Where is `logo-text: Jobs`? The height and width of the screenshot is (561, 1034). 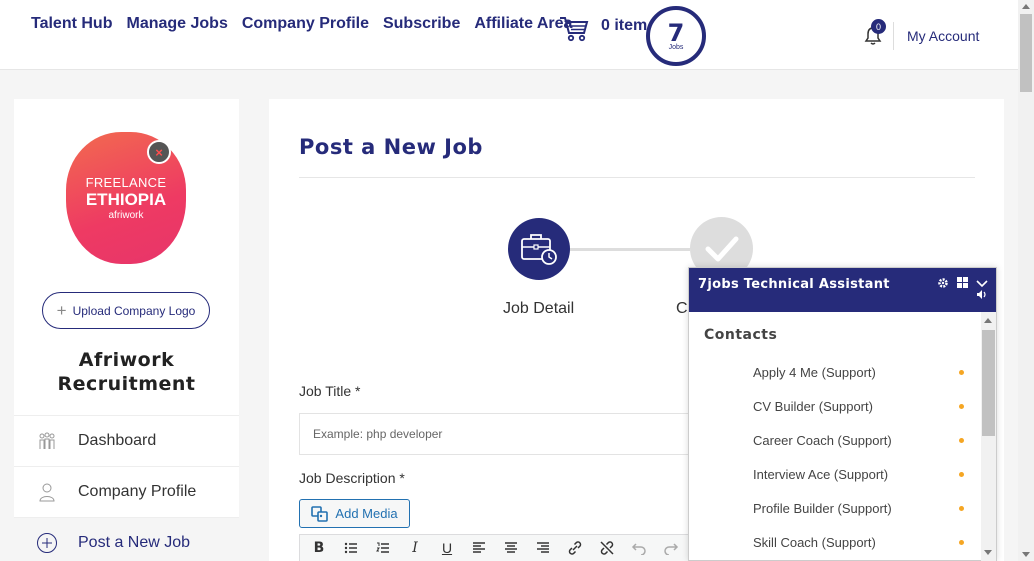 logo-text: Jobs is located at coordinates (676, 47).